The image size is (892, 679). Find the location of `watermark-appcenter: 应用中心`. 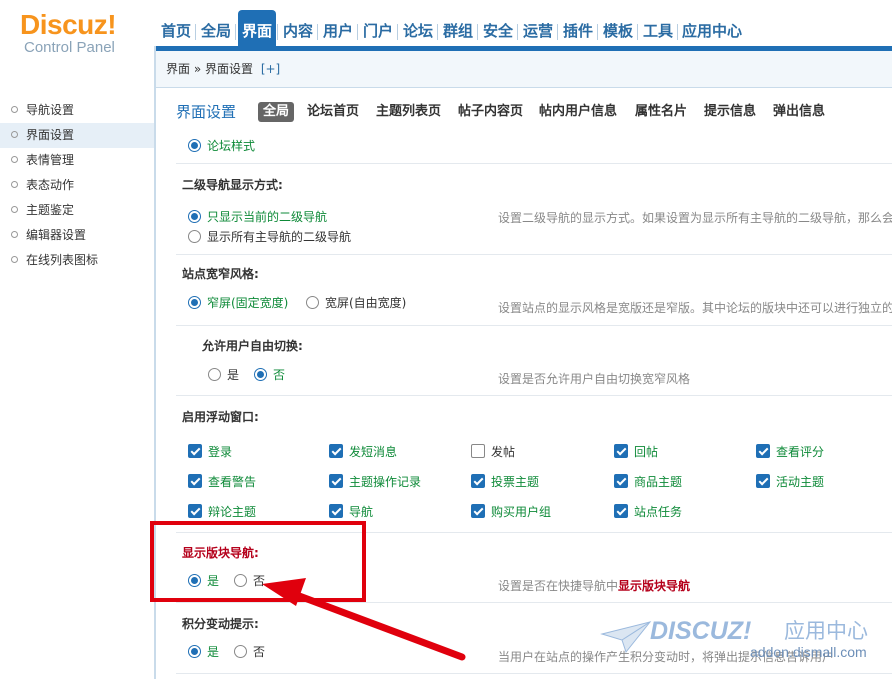

watermark-appcenter: 应用中心 is located at coordinates (826, 631).